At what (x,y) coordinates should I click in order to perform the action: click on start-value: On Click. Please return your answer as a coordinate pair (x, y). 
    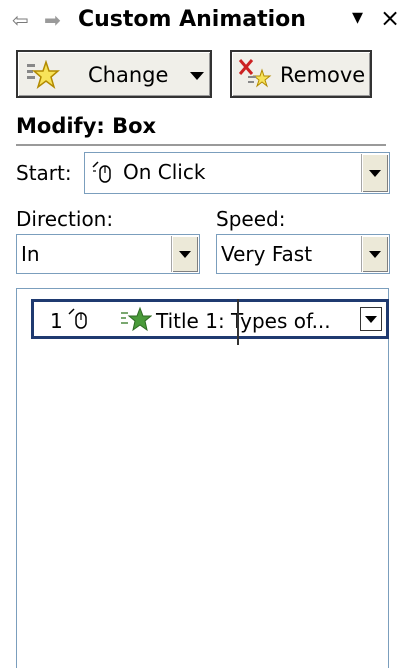
    Looking at the image, I should click on (164, 172).